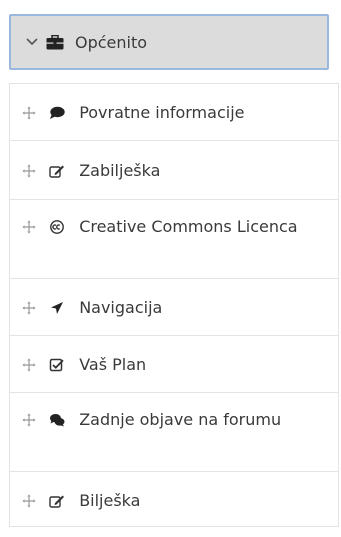 This screenshot has width=341, height=537. Describe the element at coordinates (113, 364) in the screenshot. I see `block-item-label: Vaš Plan` at that location.